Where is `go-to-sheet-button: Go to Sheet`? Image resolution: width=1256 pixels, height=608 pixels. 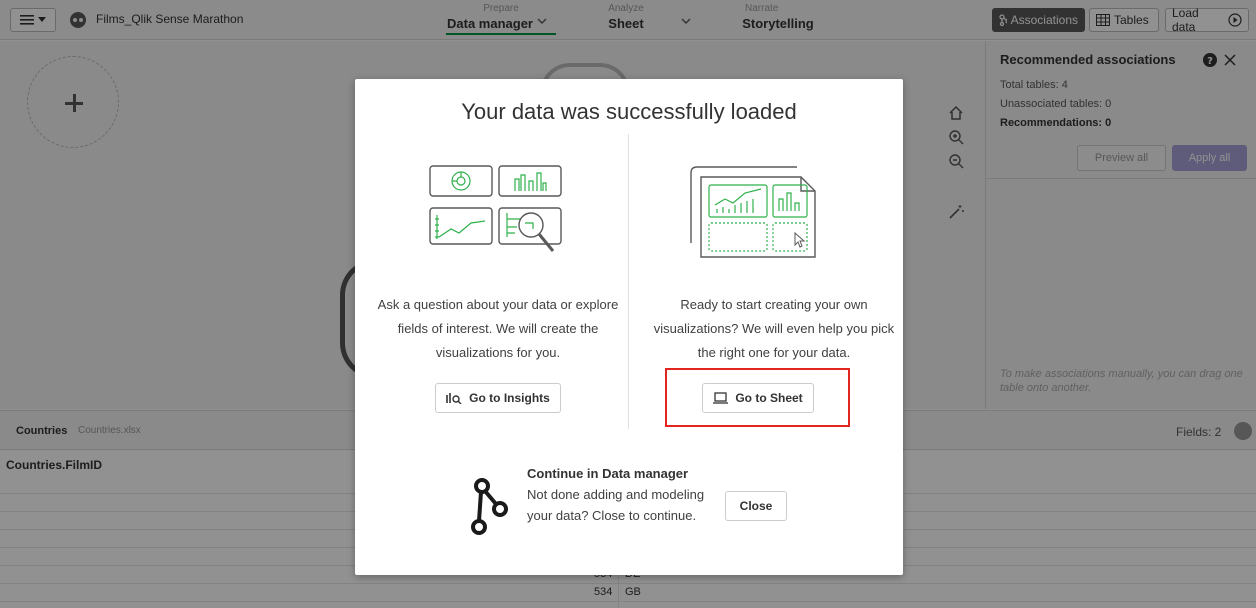
go-to-sheet-button: Go to Sheet is located at coordinates (758, 398).